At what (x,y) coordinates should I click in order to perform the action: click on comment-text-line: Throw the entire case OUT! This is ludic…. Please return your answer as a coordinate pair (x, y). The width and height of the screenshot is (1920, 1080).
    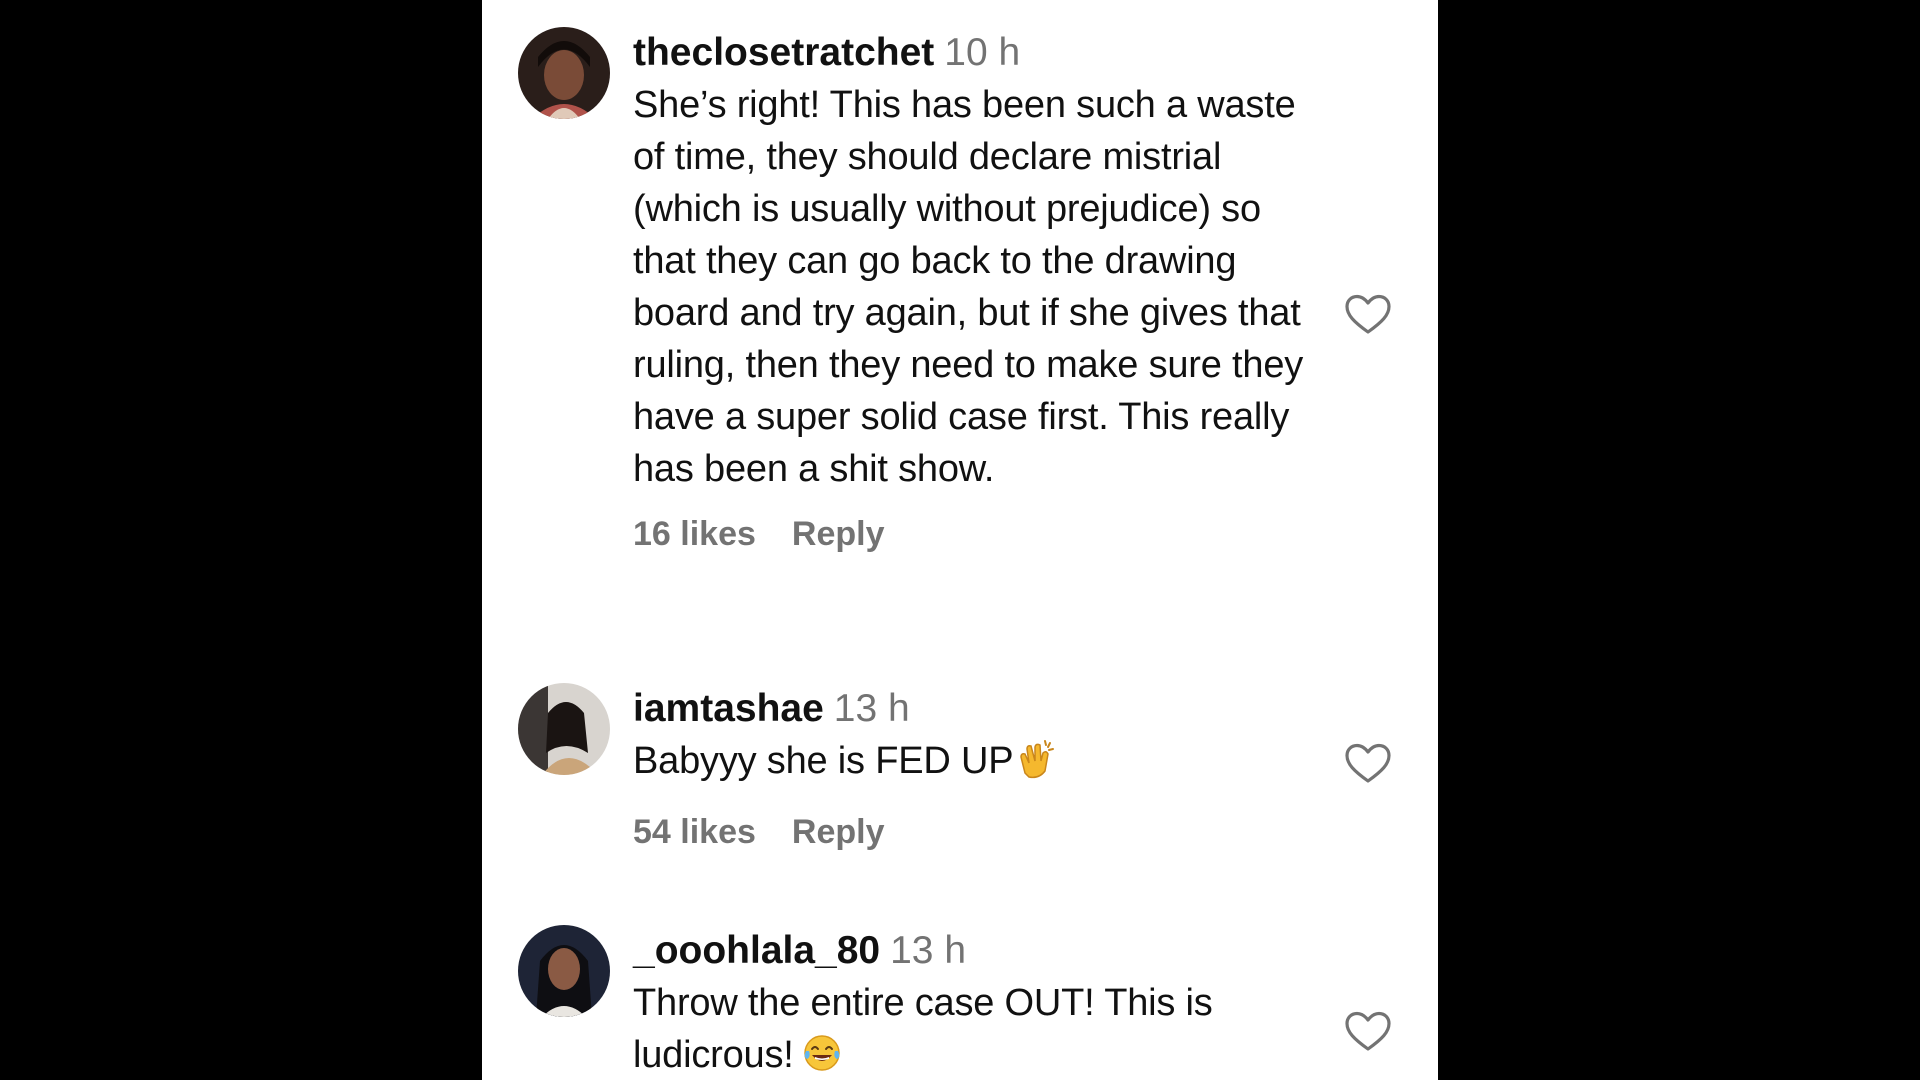
    Looking at the image, I should click on (978, 1028).